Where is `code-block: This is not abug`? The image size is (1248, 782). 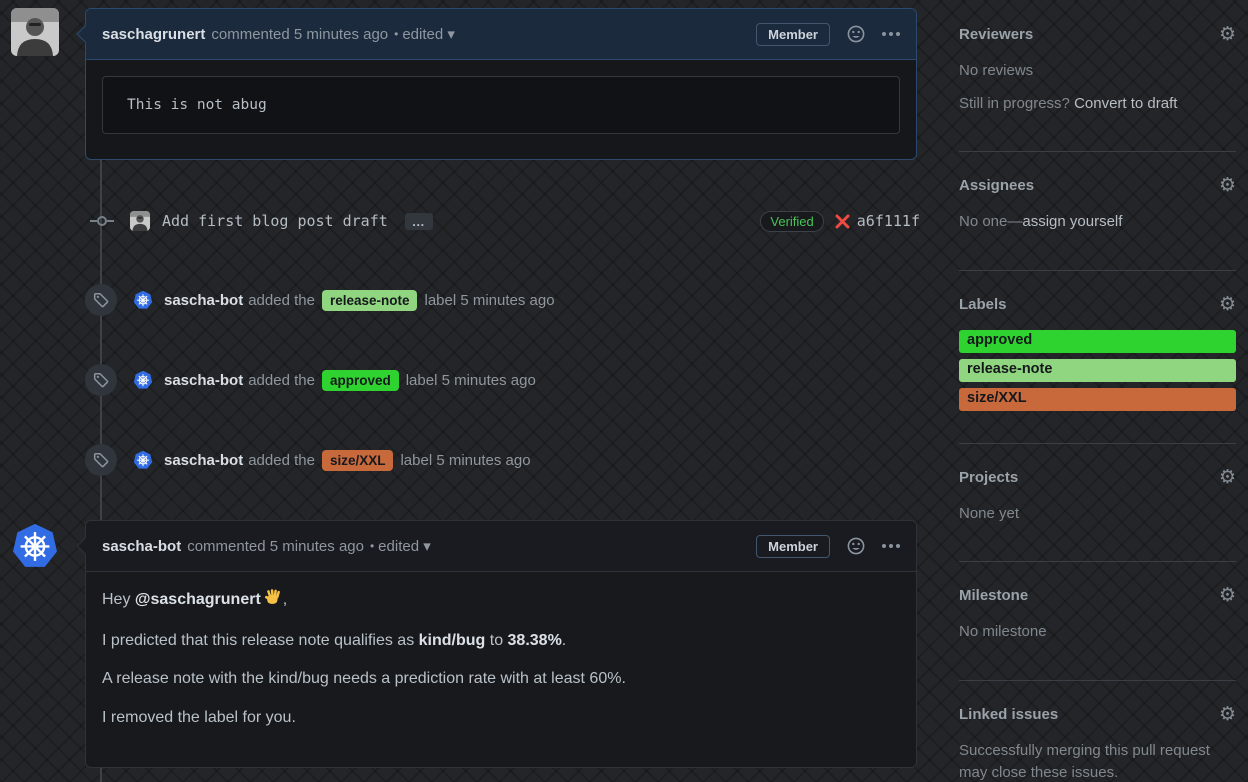
code-block: This is not abug is located at coordinates (501, 105).